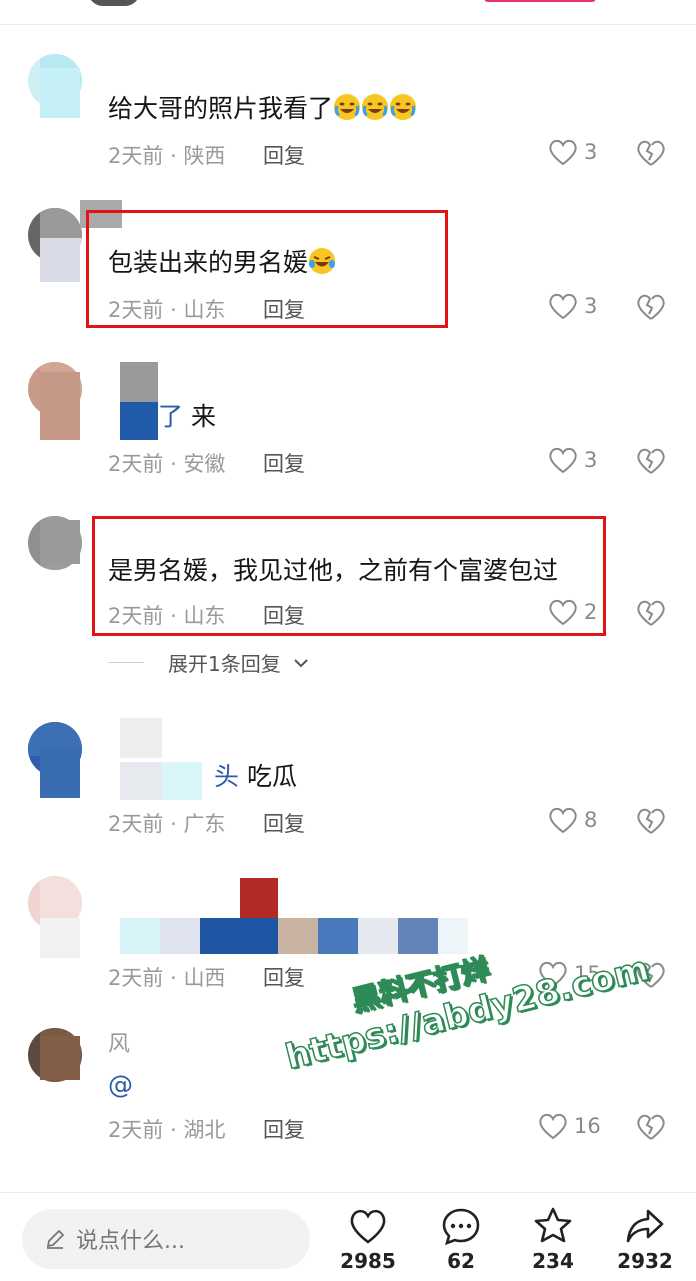 The width and height of the screenshot is (696, 1281). What do you see at coordinates (167, 978) in the screenshot?
I see `comment-meta: 2天前 · 山西` at bounding box center [167, 978].